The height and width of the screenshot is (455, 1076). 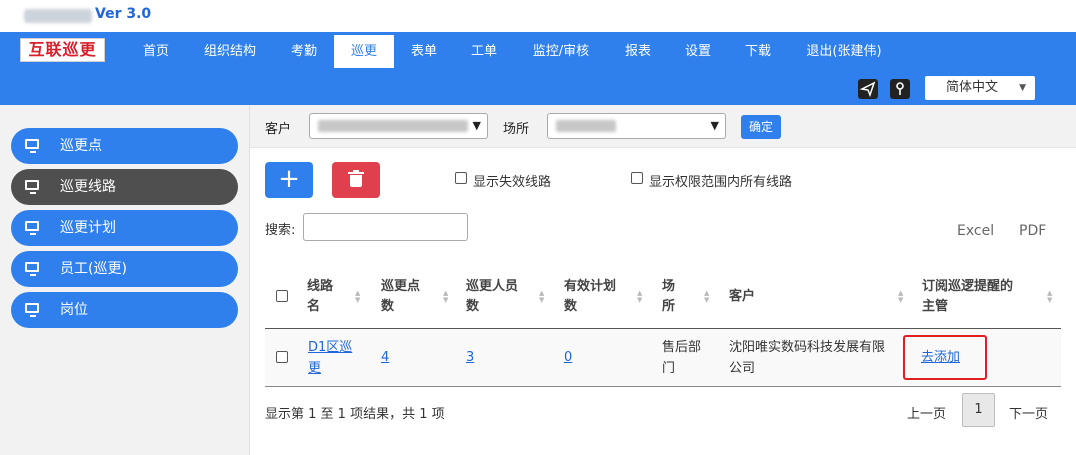 I want to click on current-page-button: 1, so click(x=978, y=410).